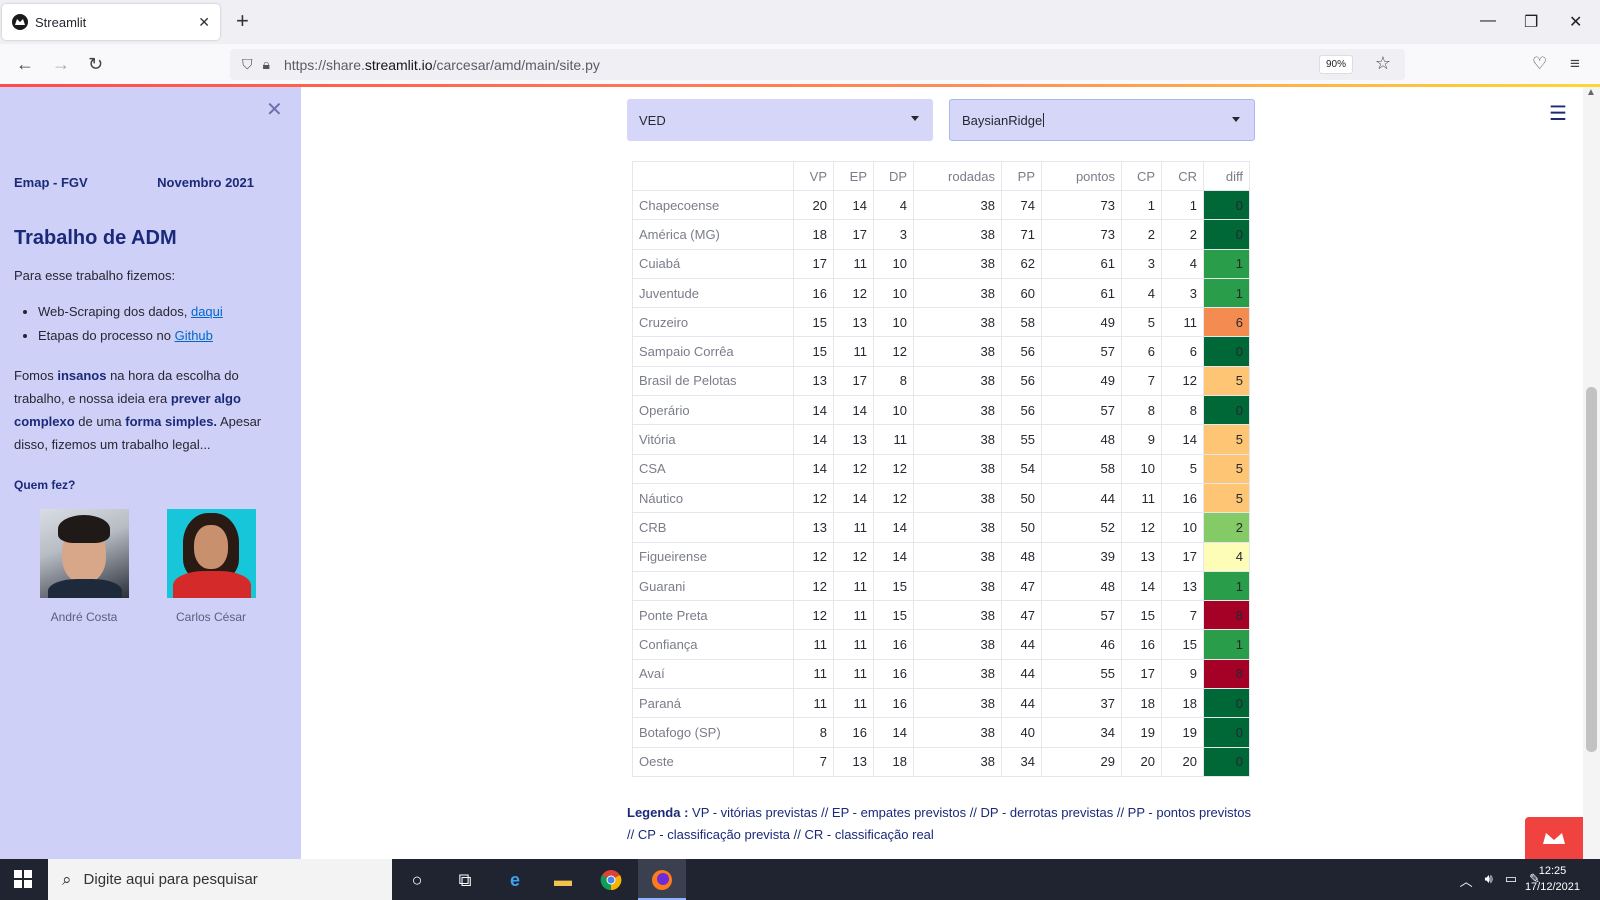  Describe the element at coordinates (1383, 63) in the screenshot. I see `bookmark-star-icon: ☆` at that location.